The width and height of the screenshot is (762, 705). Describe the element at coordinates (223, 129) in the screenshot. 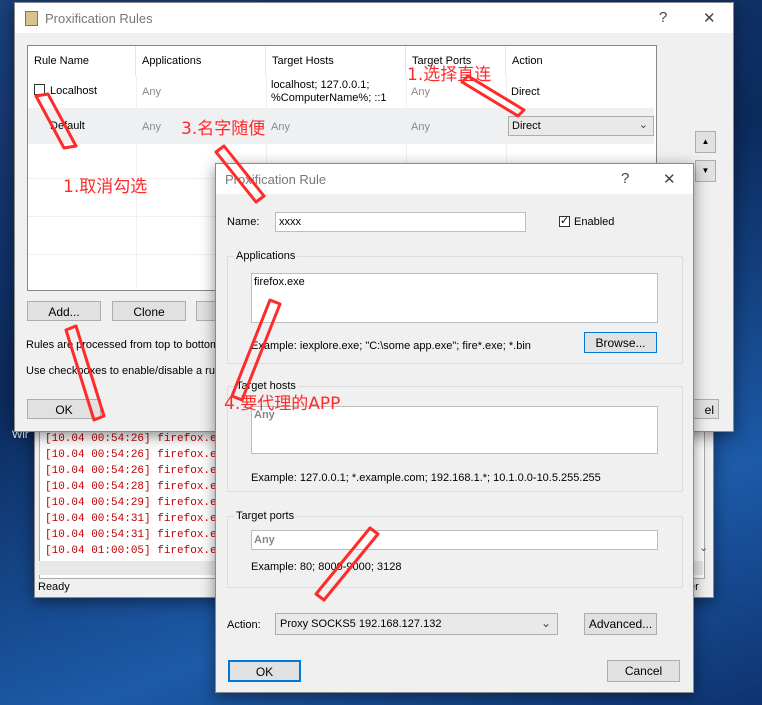

I see `annotation-step3: 3.名字随便` at that location.